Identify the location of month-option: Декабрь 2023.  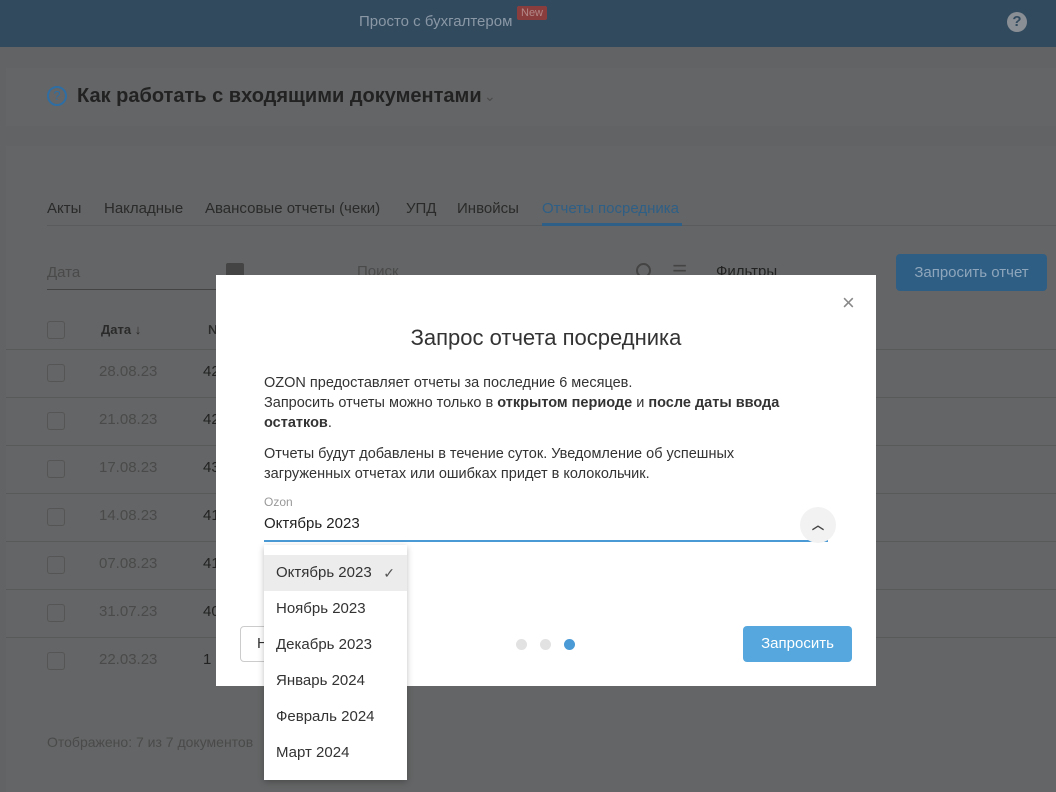
(335, 645).